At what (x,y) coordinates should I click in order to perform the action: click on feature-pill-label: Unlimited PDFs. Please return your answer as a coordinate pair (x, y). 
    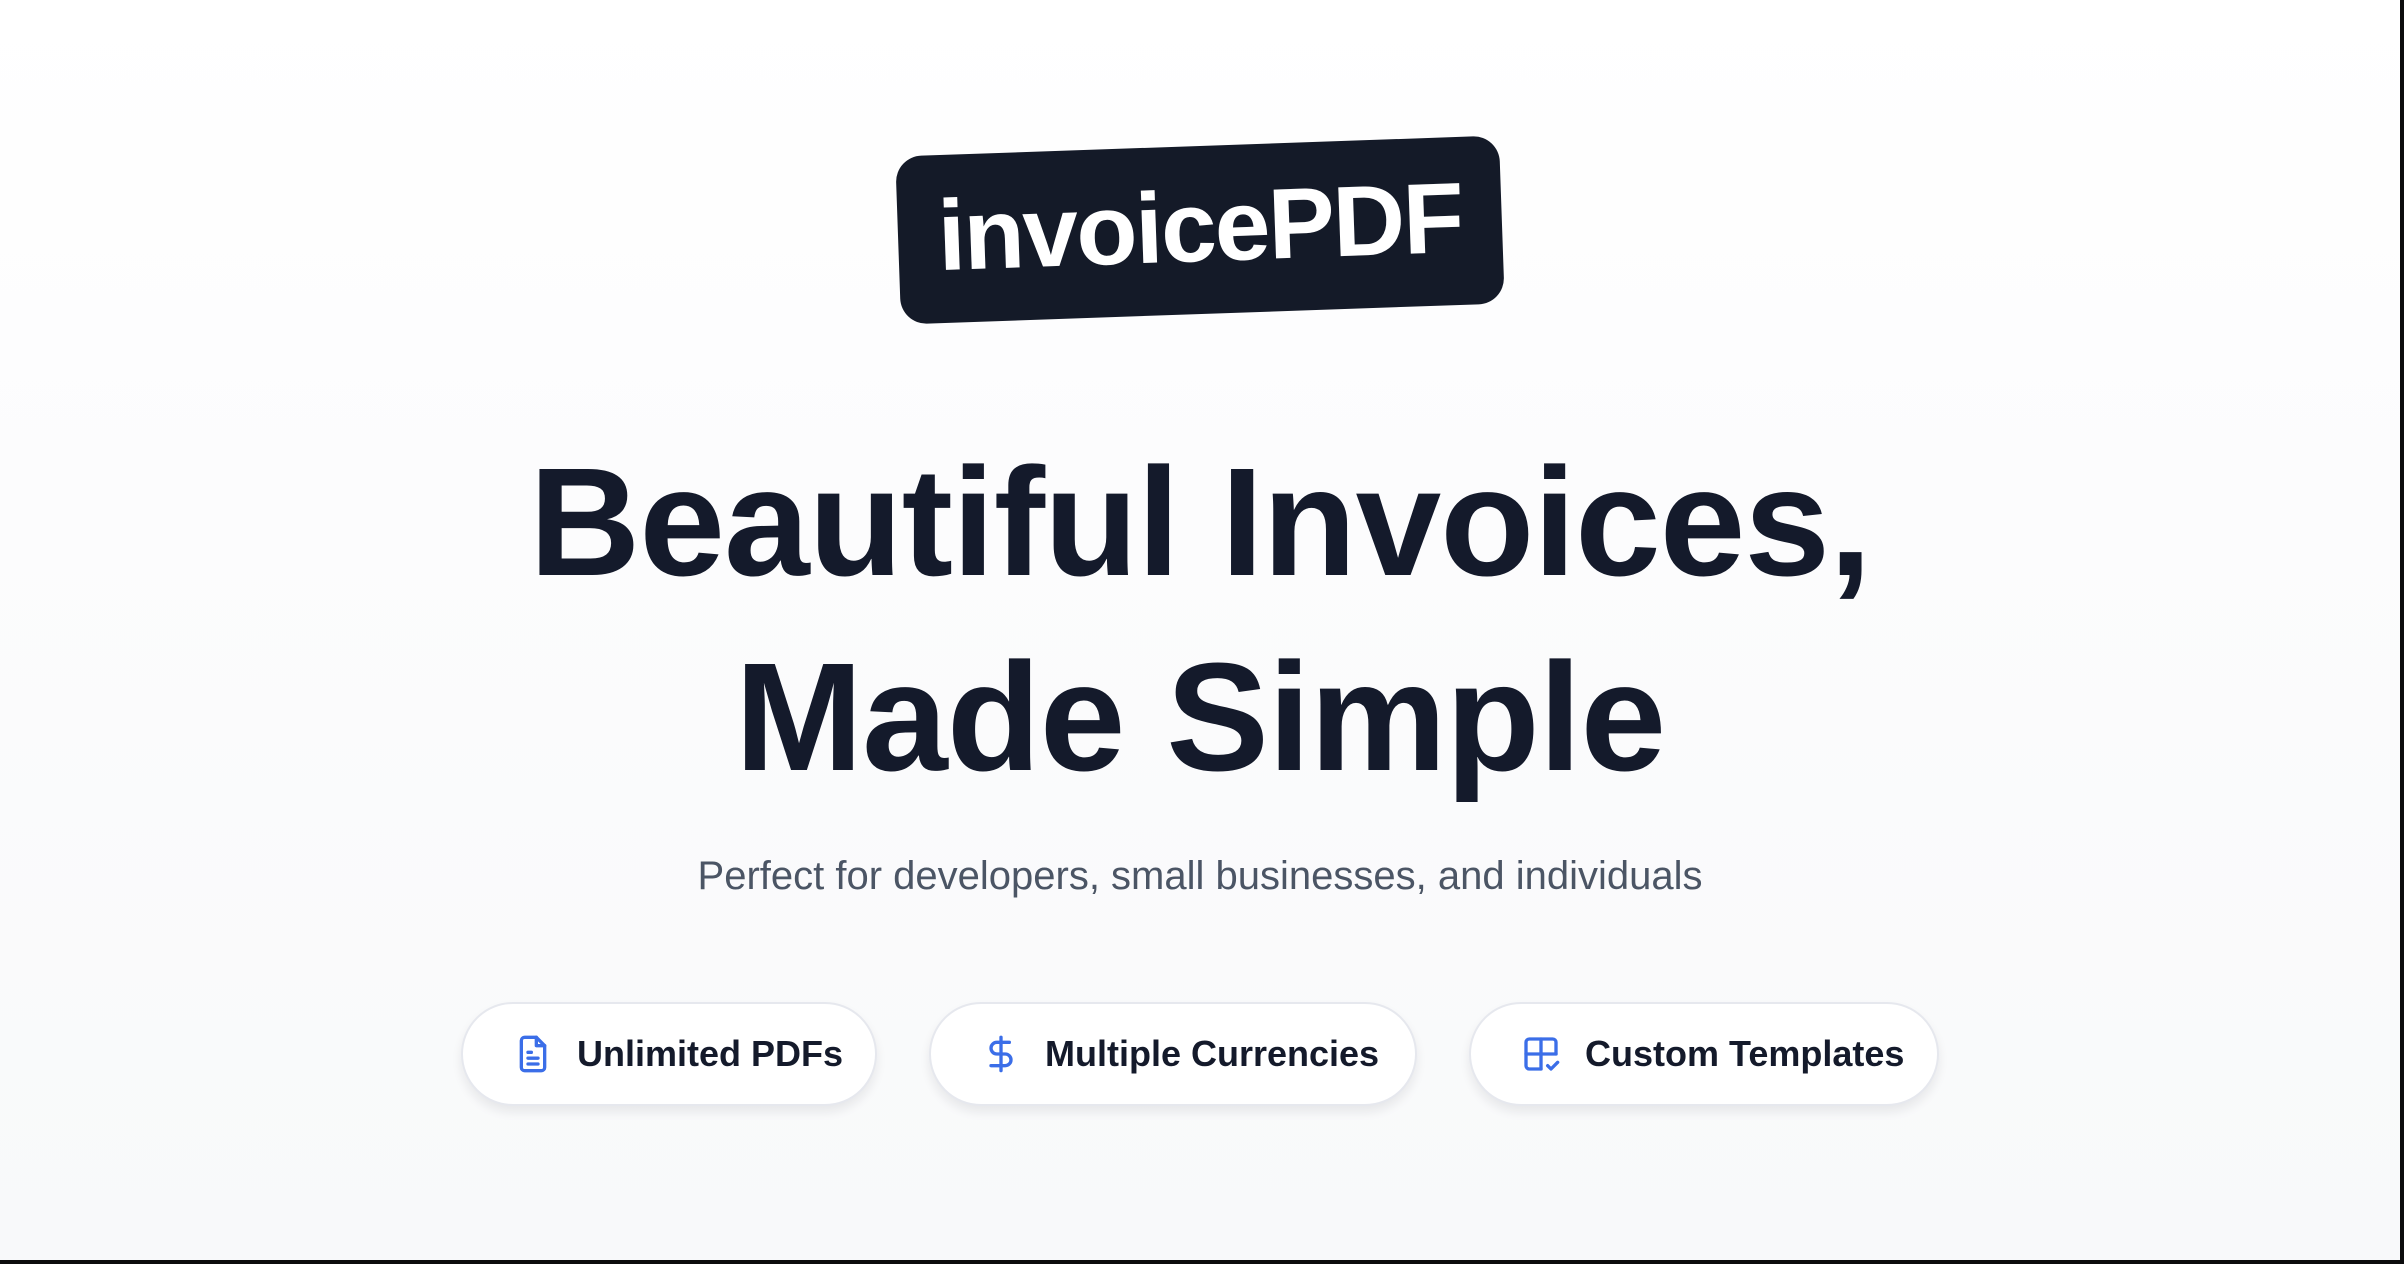
    Looking at the image, I should click on (710, 1053).